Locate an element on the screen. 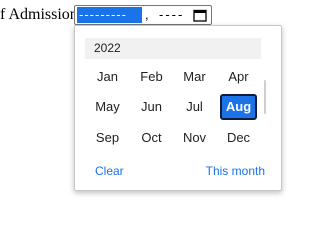 This screenshot has width=330, height=240. month-mar: Mar is located at coordinates (194, 77).